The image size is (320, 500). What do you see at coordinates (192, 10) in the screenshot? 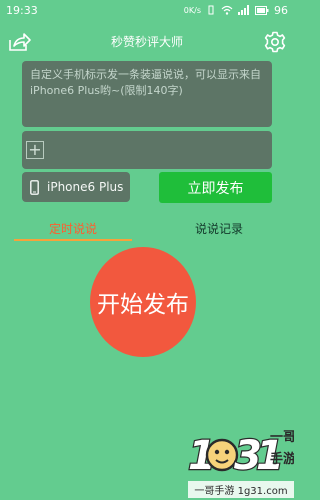
I see `data-speed: 0K/s` at bounding box center [192, 10].